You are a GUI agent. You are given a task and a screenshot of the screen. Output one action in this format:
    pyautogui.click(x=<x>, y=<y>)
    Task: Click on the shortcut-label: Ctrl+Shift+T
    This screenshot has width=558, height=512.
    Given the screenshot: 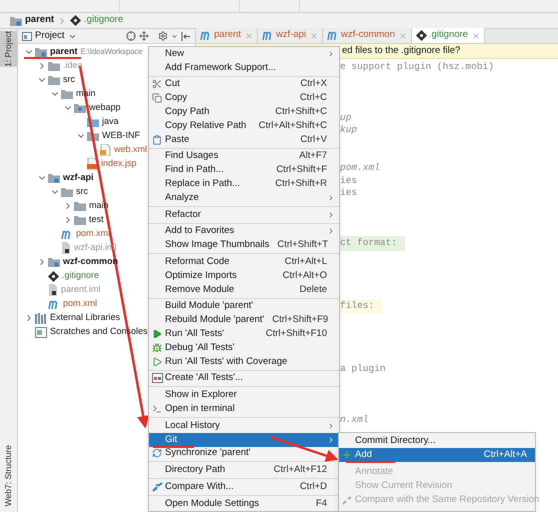 What is the action you would take?
    pyautogui.click(x=302, y=245)
    